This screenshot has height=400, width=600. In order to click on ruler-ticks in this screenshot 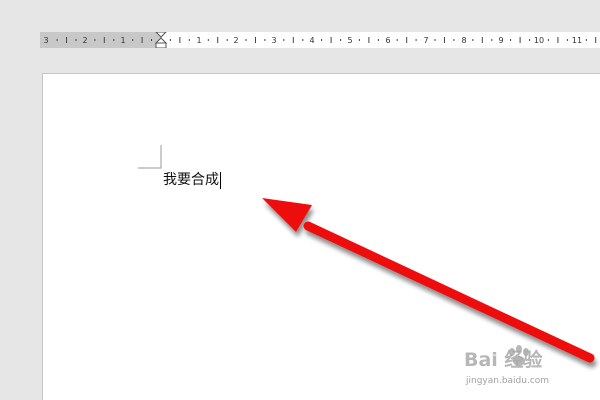, I will do `click(326, 40)`.